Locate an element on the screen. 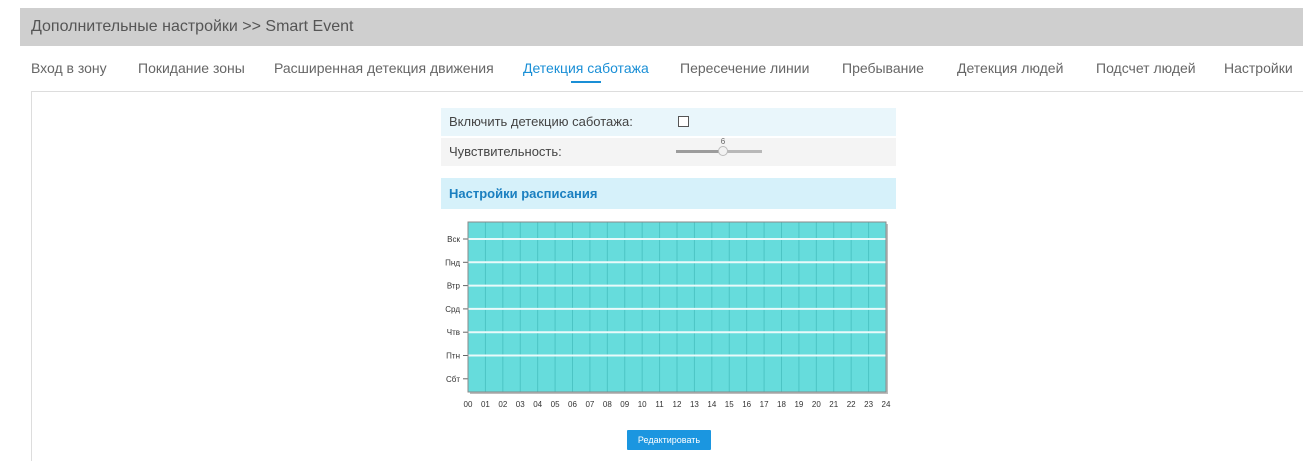 Image resolution: width=1303 pixels, height=461 pixels. tab-tamper-detection: Детекция саботажа is located at coordinates (586, 71).